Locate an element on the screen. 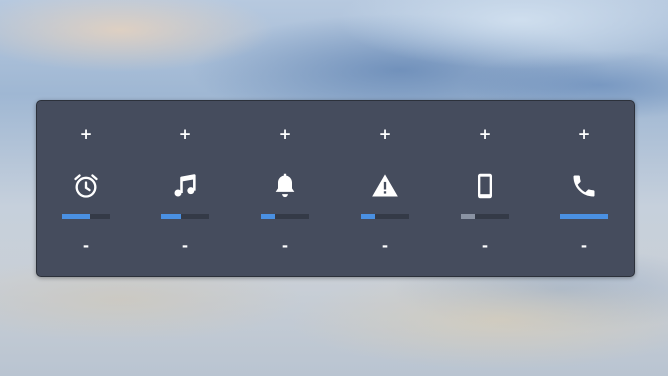 The height and width of the screenshot is (376, 668). alarm-volume-up-button: + is located at coordinates (86, 134).